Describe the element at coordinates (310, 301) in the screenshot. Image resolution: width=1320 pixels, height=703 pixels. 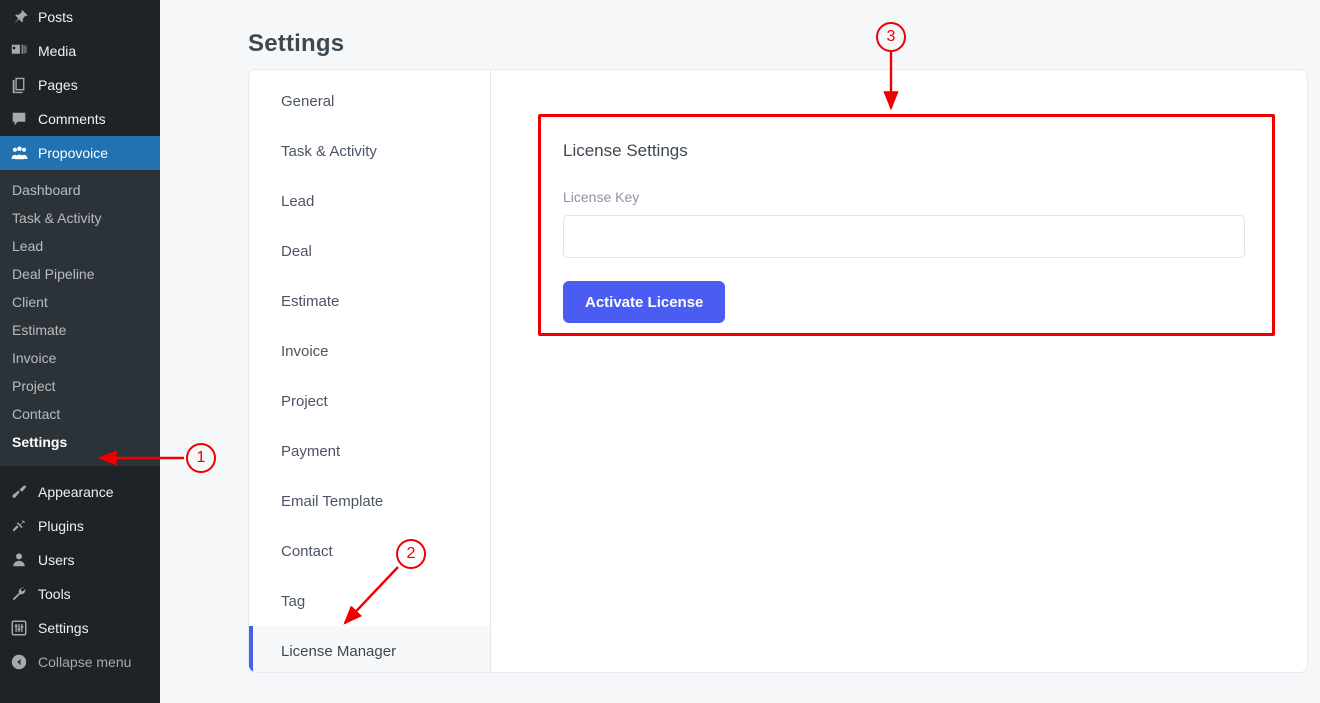
I see `tab-label: Estimate` at that location.